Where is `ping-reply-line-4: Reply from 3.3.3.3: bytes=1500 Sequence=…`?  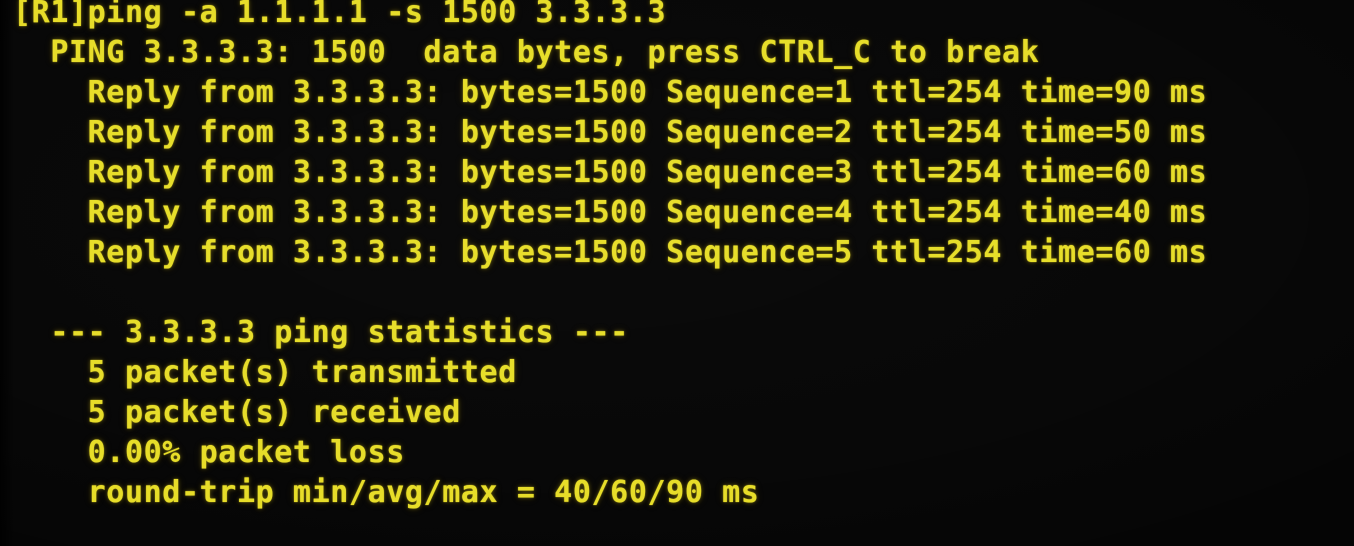
ping-reply-line-4: Reply from 3.3.3.3: bytes=1500 Sequence=… is located at coordinates (610, 212).